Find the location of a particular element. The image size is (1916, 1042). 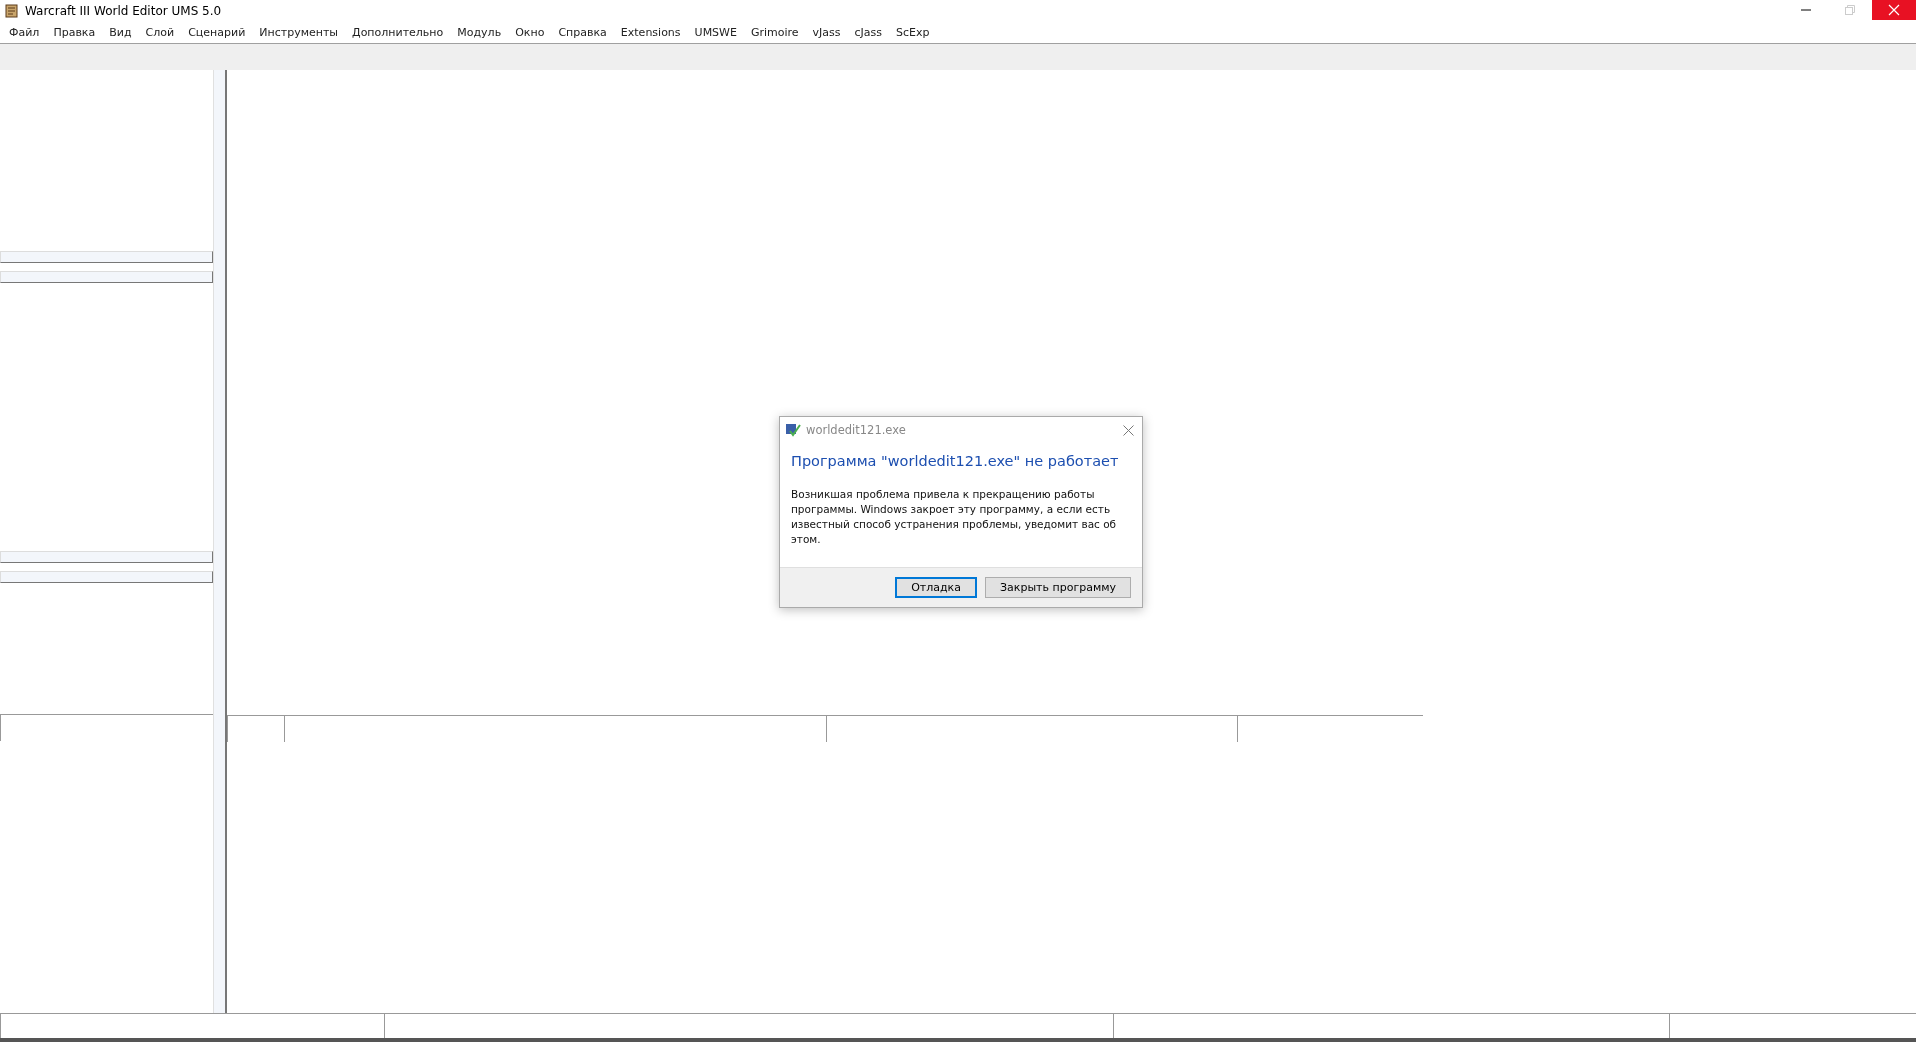

dialog-title: worldedit121.exe is located at coordinates (856, 430).